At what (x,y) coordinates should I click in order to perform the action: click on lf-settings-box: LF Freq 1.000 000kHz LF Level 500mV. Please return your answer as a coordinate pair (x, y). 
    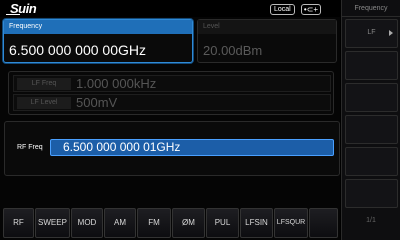
    Looking at the image, I should click on (171, 93).